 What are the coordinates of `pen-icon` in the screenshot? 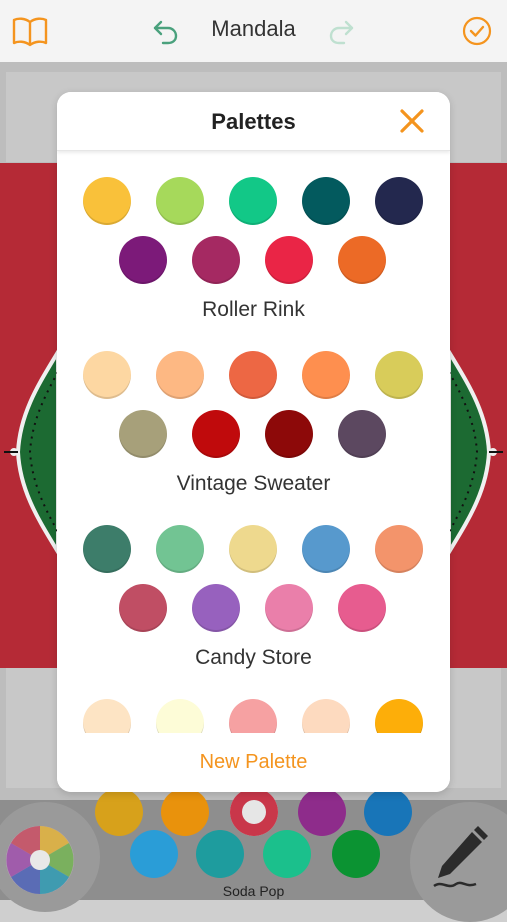 It's located at (460, 857).